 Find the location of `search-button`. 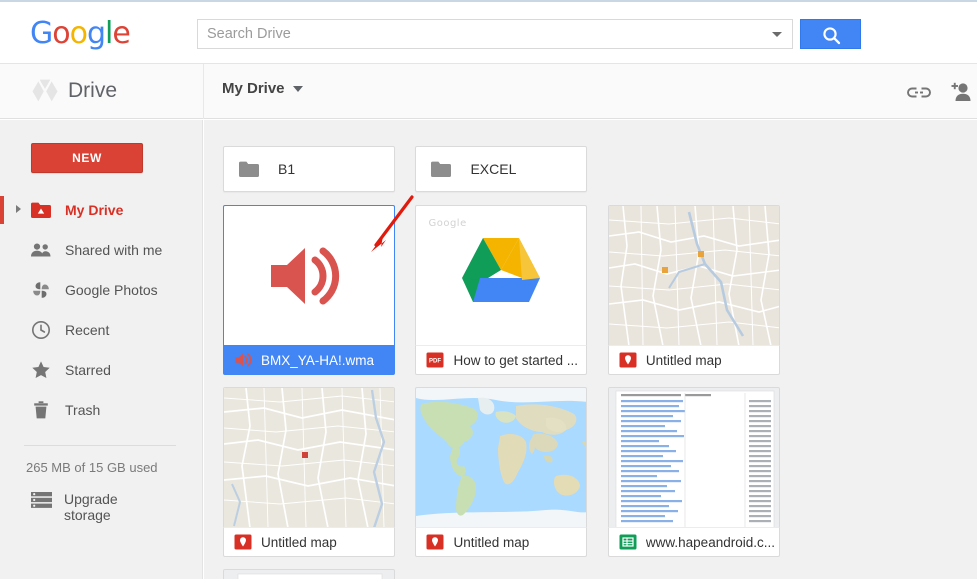

search-button is located at coordinates (831, 34).